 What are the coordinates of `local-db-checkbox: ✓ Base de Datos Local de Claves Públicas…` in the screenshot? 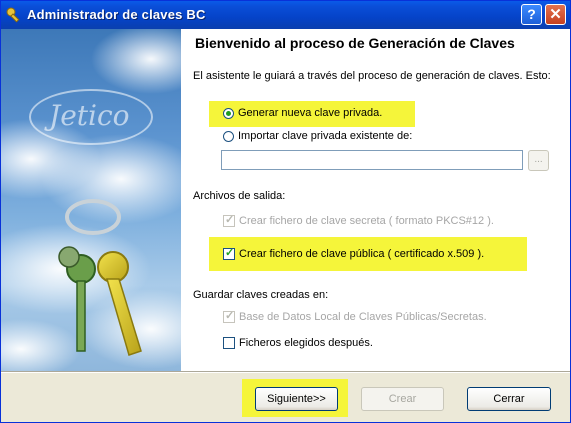 It's located at (355, 316).